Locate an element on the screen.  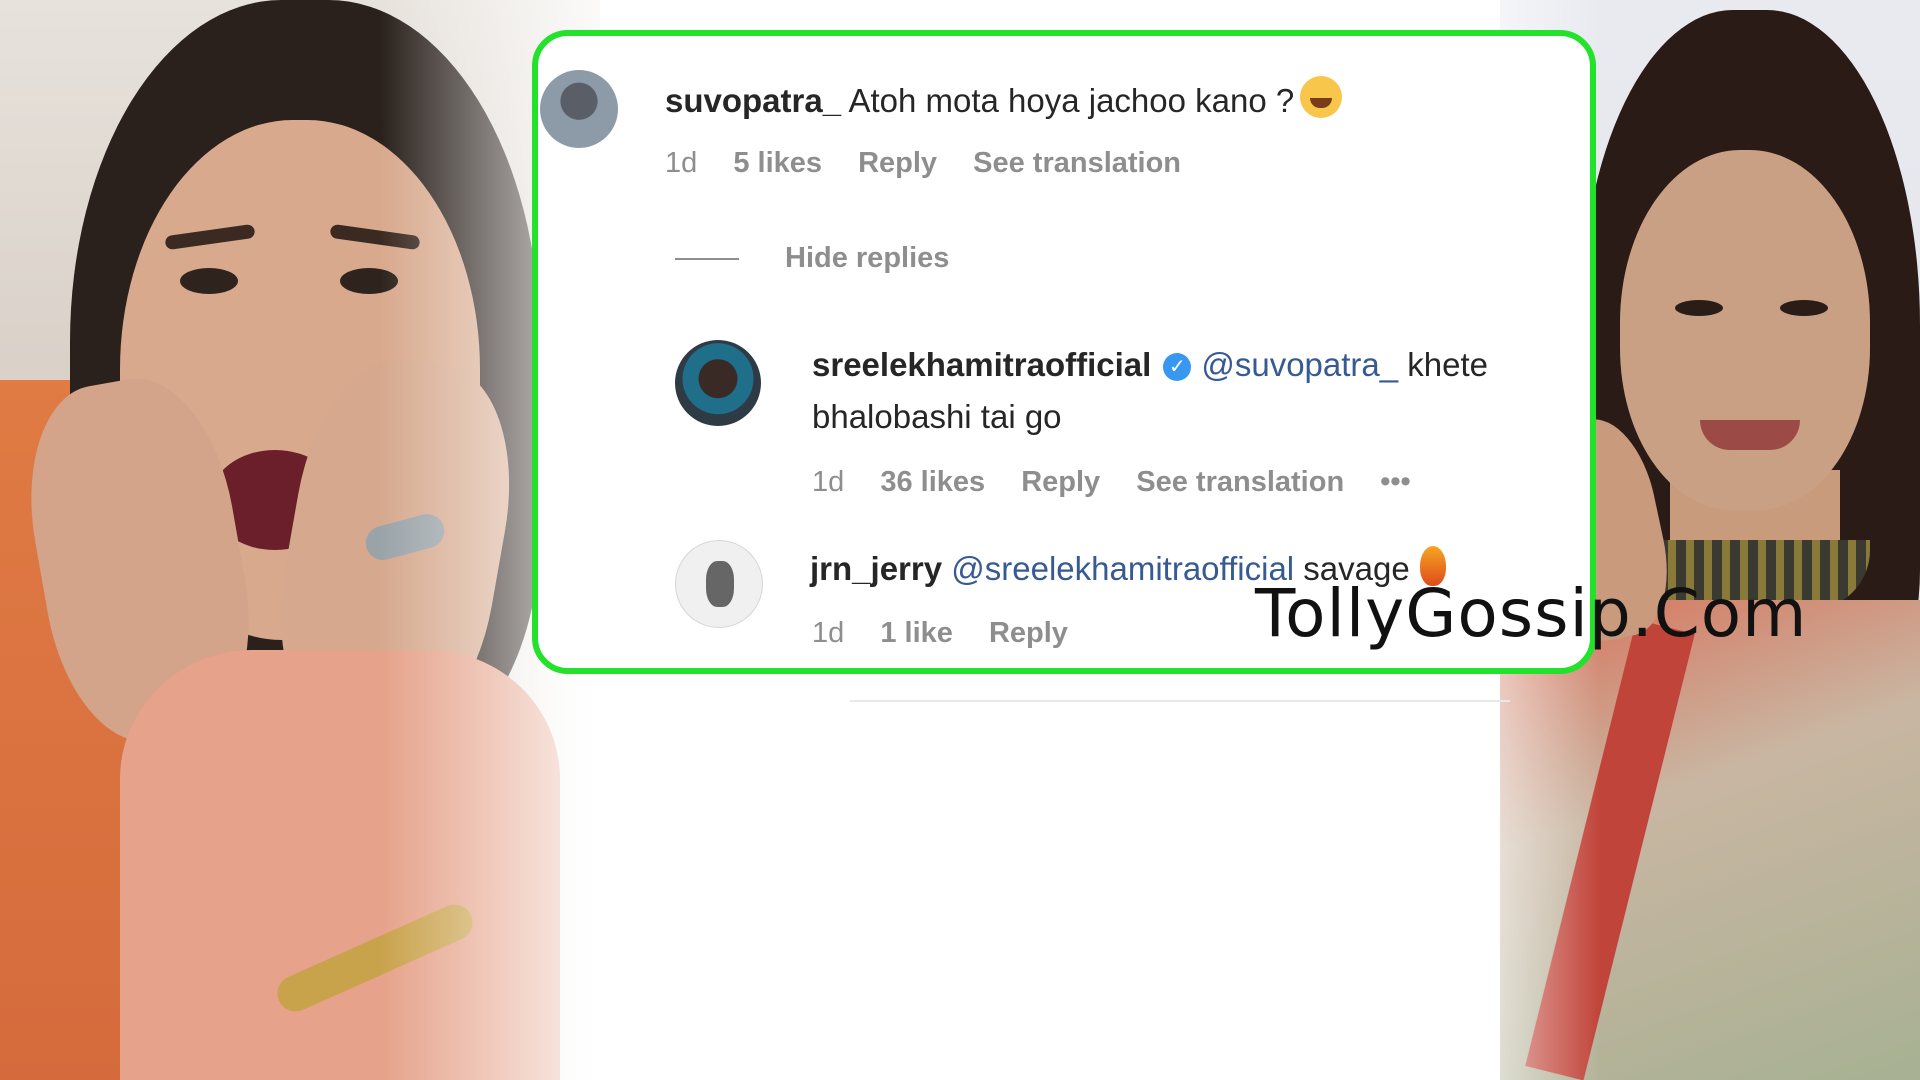
verified-badge-icon: ✓ is located at coordinates (1177, 367).